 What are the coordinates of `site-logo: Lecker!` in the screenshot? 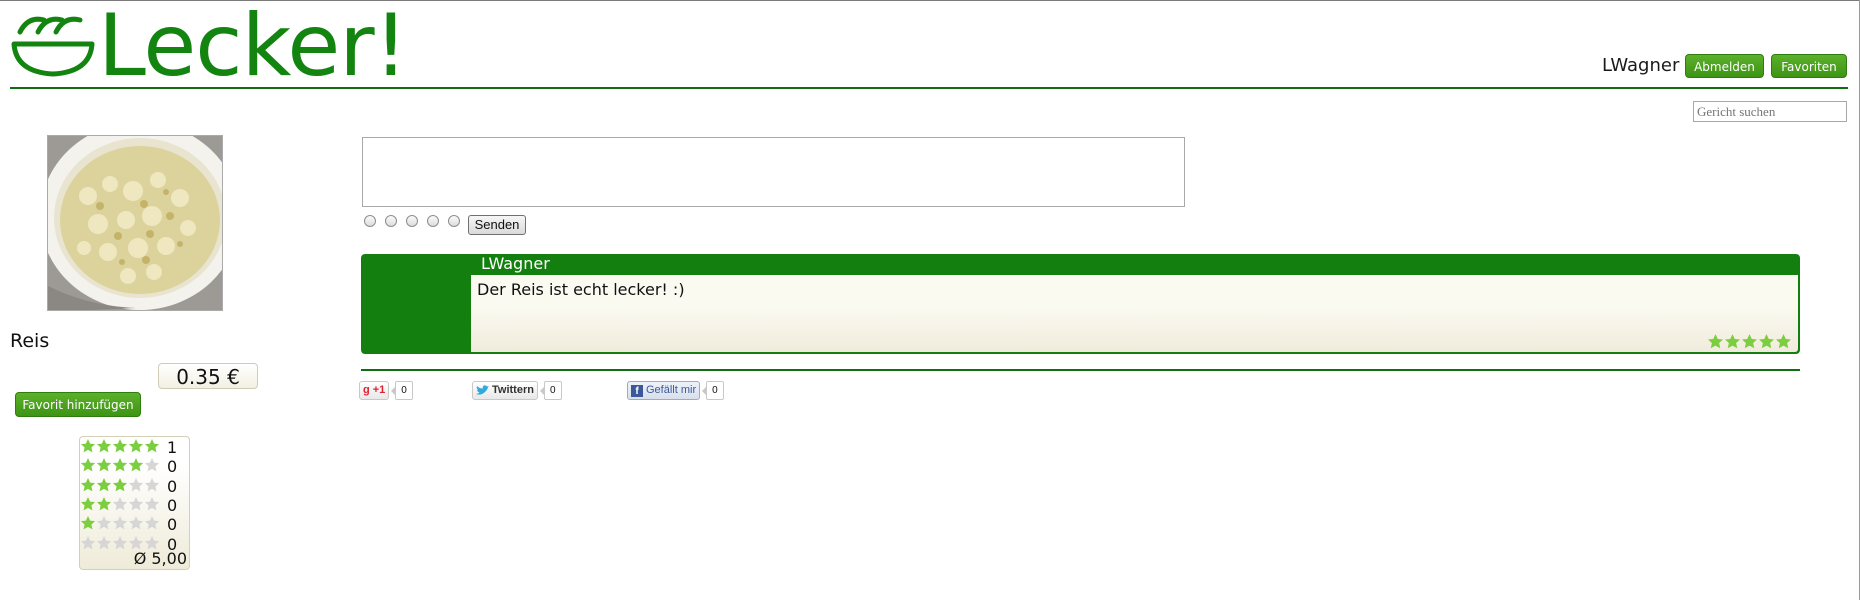 It's located at (209, 48).